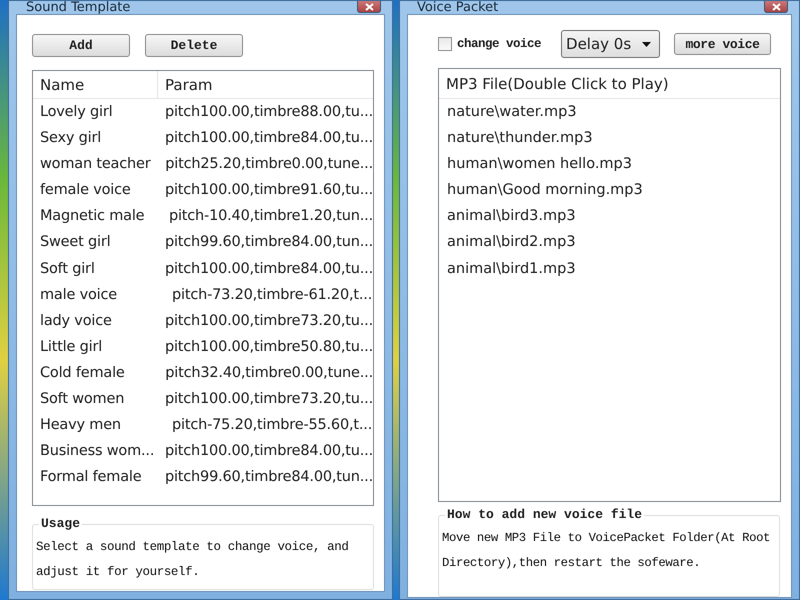 This screenshot has height=600, width=800. I want to click on instruction-text: Select a sound template to change voice, and adjust it for yourself., so click(193, 560).